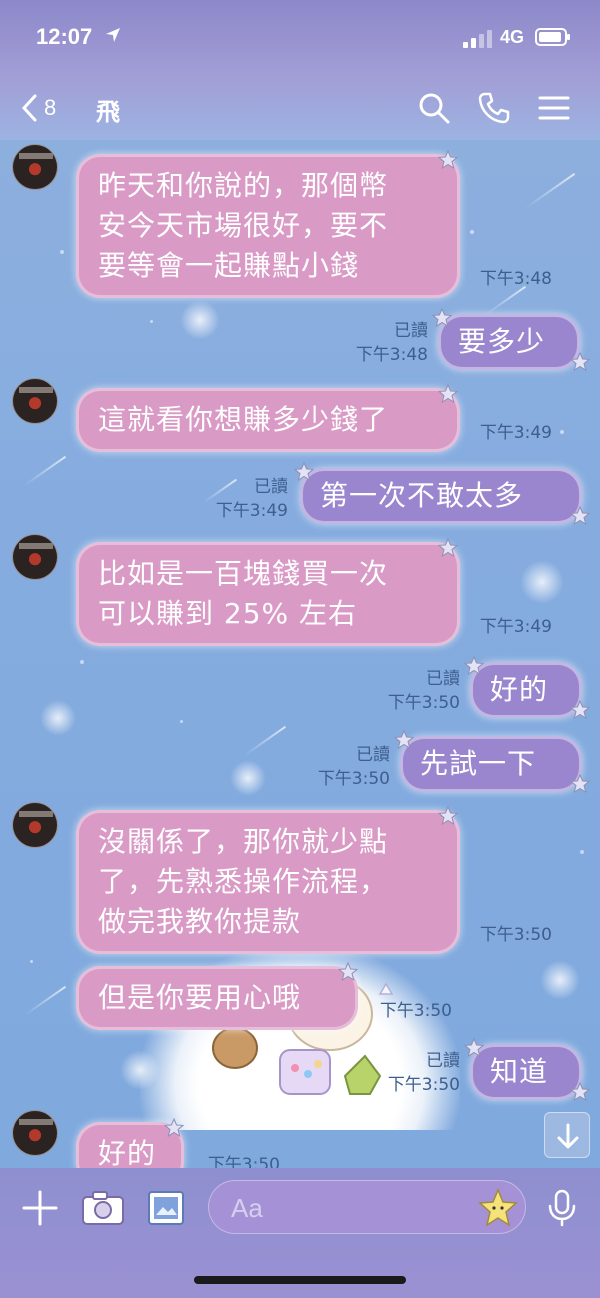 This screenshot has height=1298, width=600. I want to click on top-bar: 12:07 4G 8 飛, so click(300, 70).